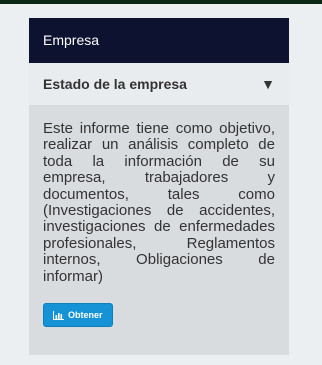 The image size is (322, 365). What do you see at coordinates (159, 40) in the screenshot?
I see `panel-header: Empresa` at bounding box center [159, 40].